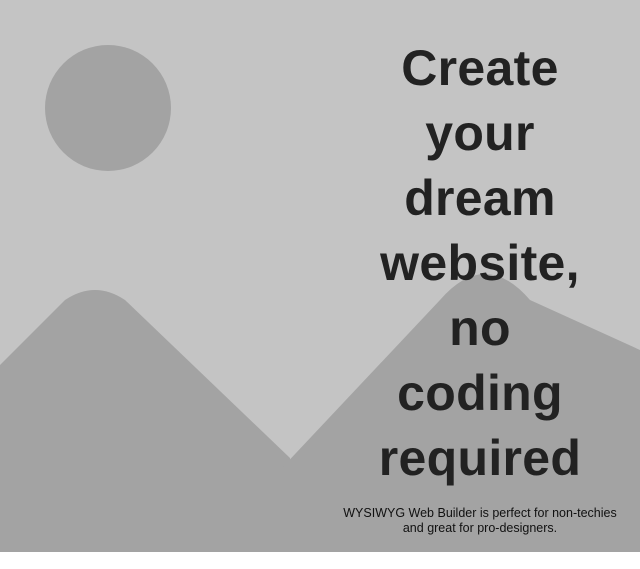 This screenshot has height=569, width=640. What do you see at coordinates (108, 108) in the screenshot?
I see `sun-circle` at bounding box center [108, 108].